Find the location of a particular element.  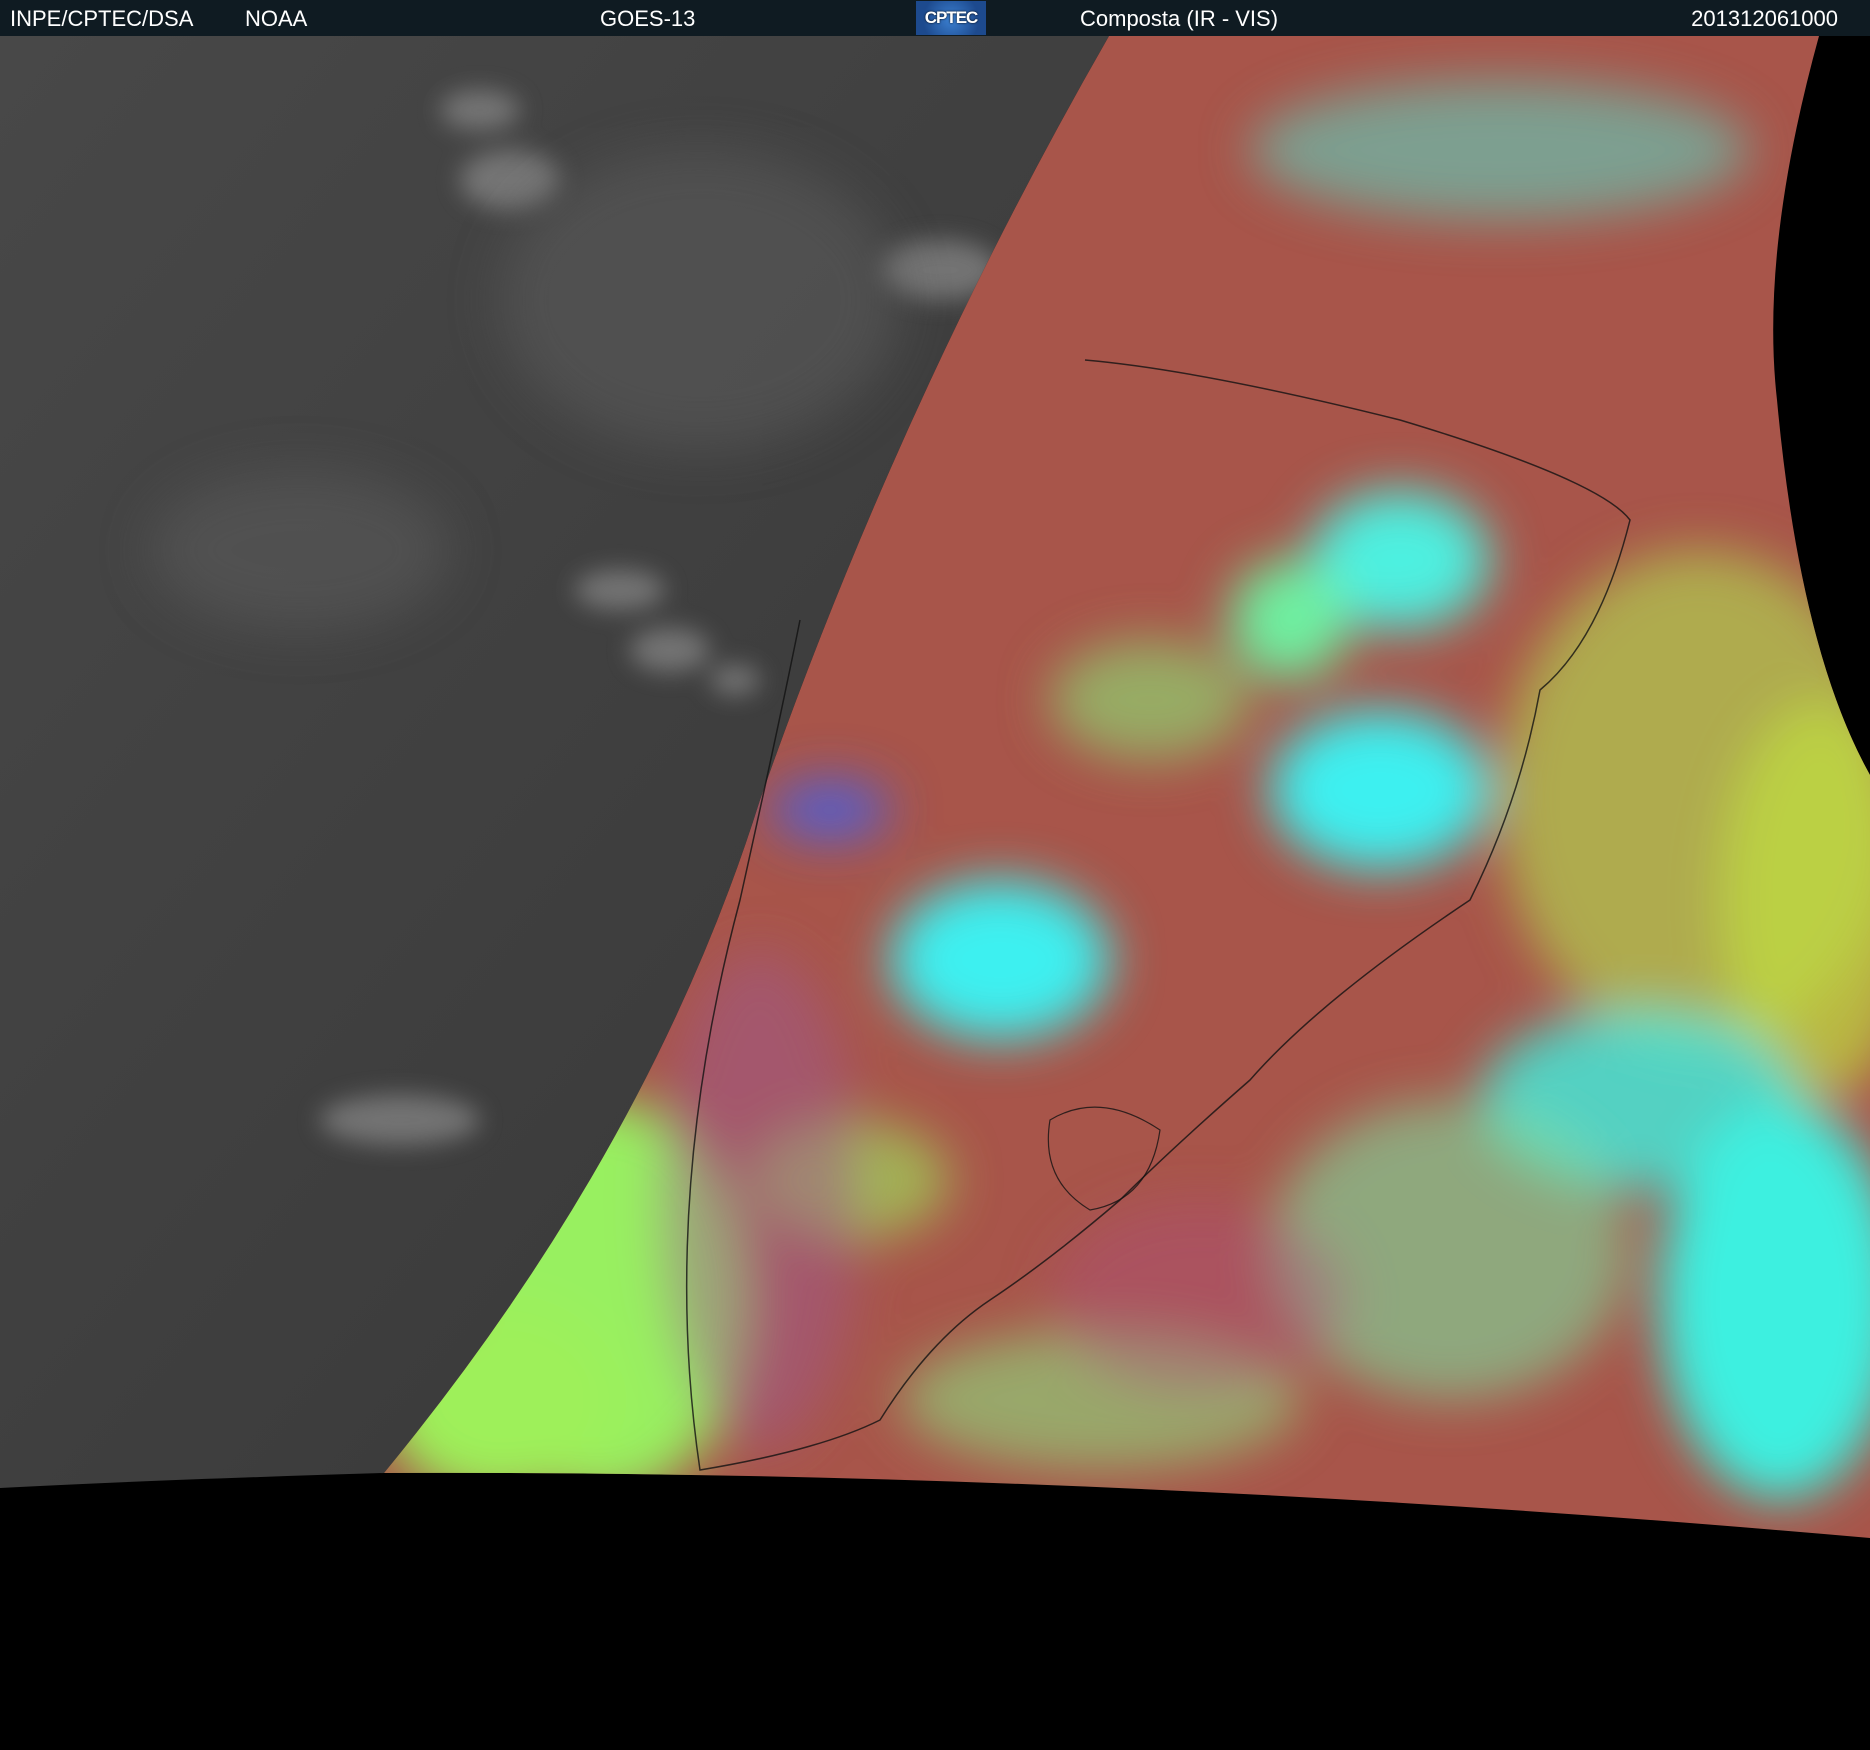

satellite-label: GOES-13 is located at coordinates (648, 18).